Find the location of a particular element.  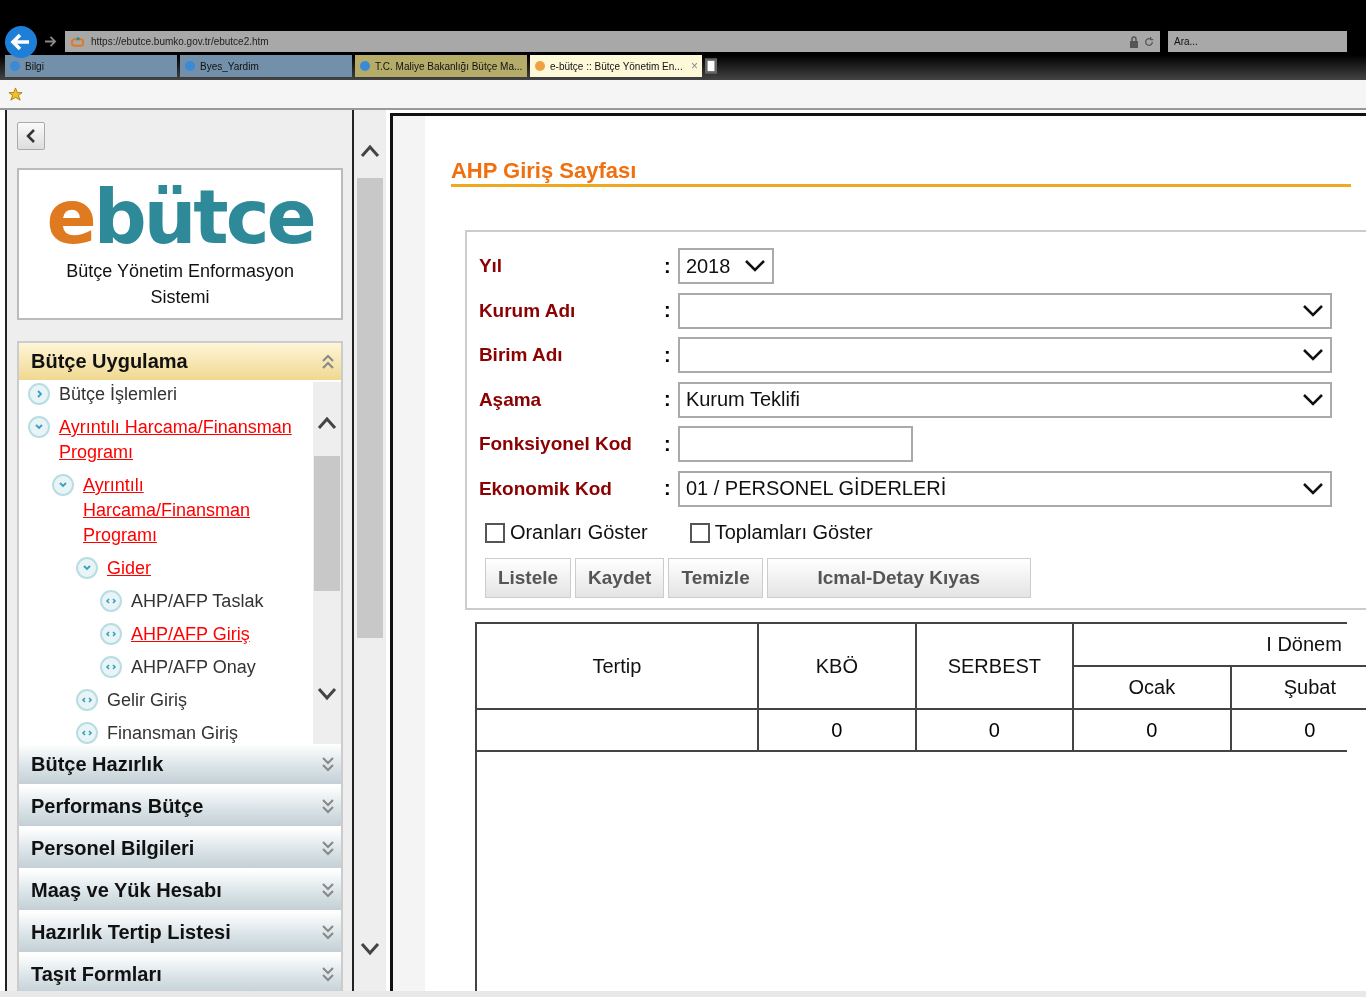

browser-tab: e-bütçe :: Bütçe Yönetim En... × is located at coordinates (616, 66).